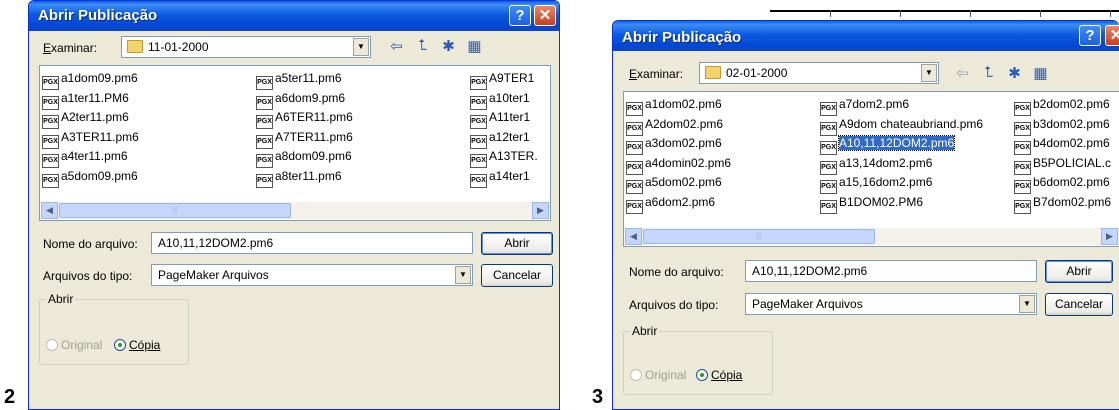 This screenshot has height=410, width=1119. Describe the element at coordinates (502, 79) in the screenshot. I see `file-item: PGX A9TER1` at that location.